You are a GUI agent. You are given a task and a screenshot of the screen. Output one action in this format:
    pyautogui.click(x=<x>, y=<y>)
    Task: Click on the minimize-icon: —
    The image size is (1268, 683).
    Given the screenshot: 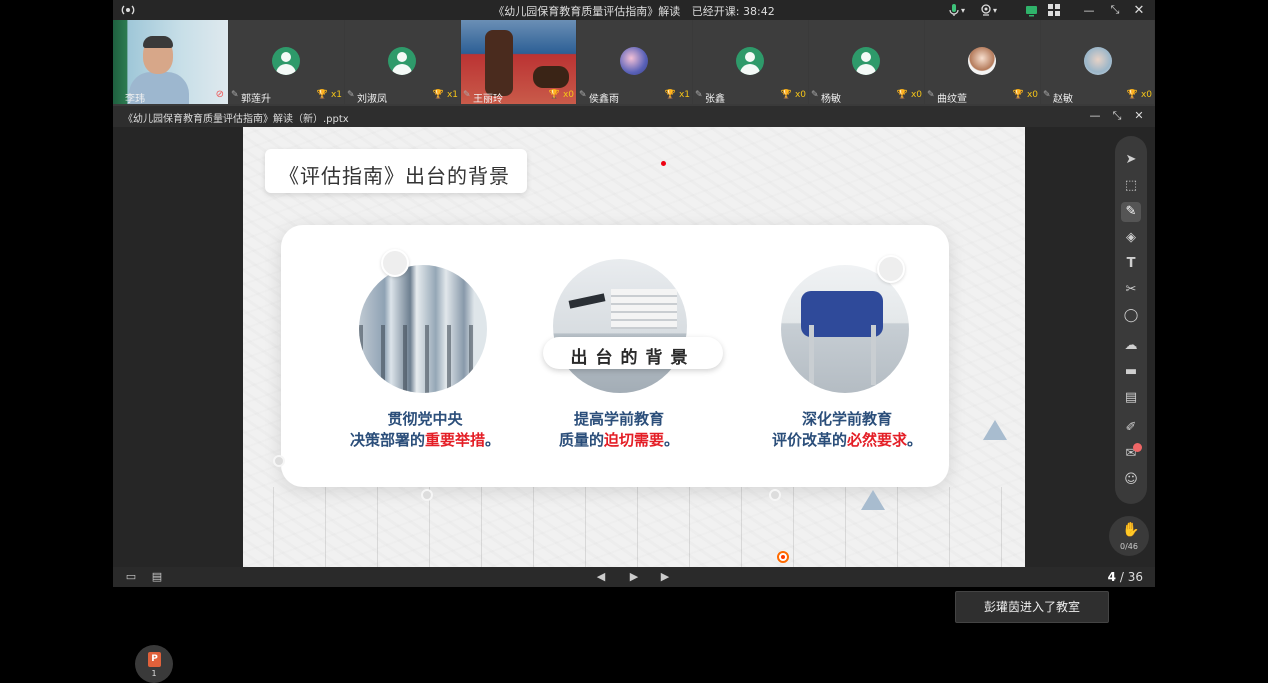 What is the action you would take?
    pyautogui.click(x=1089, y=10)
    